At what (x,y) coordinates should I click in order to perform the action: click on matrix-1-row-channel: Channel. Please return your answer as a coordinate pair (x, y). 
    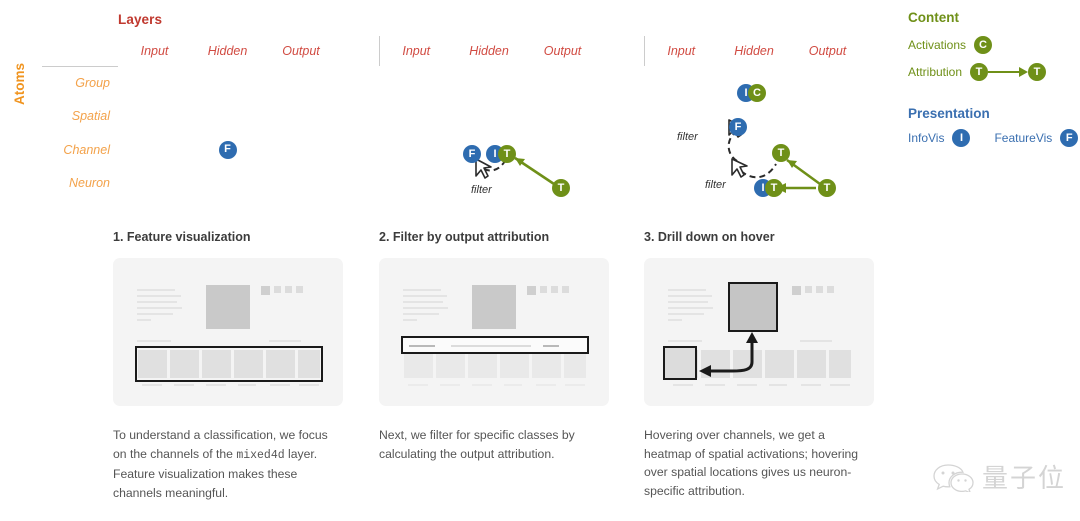
    Looking at the image, I should click on (86, 149).